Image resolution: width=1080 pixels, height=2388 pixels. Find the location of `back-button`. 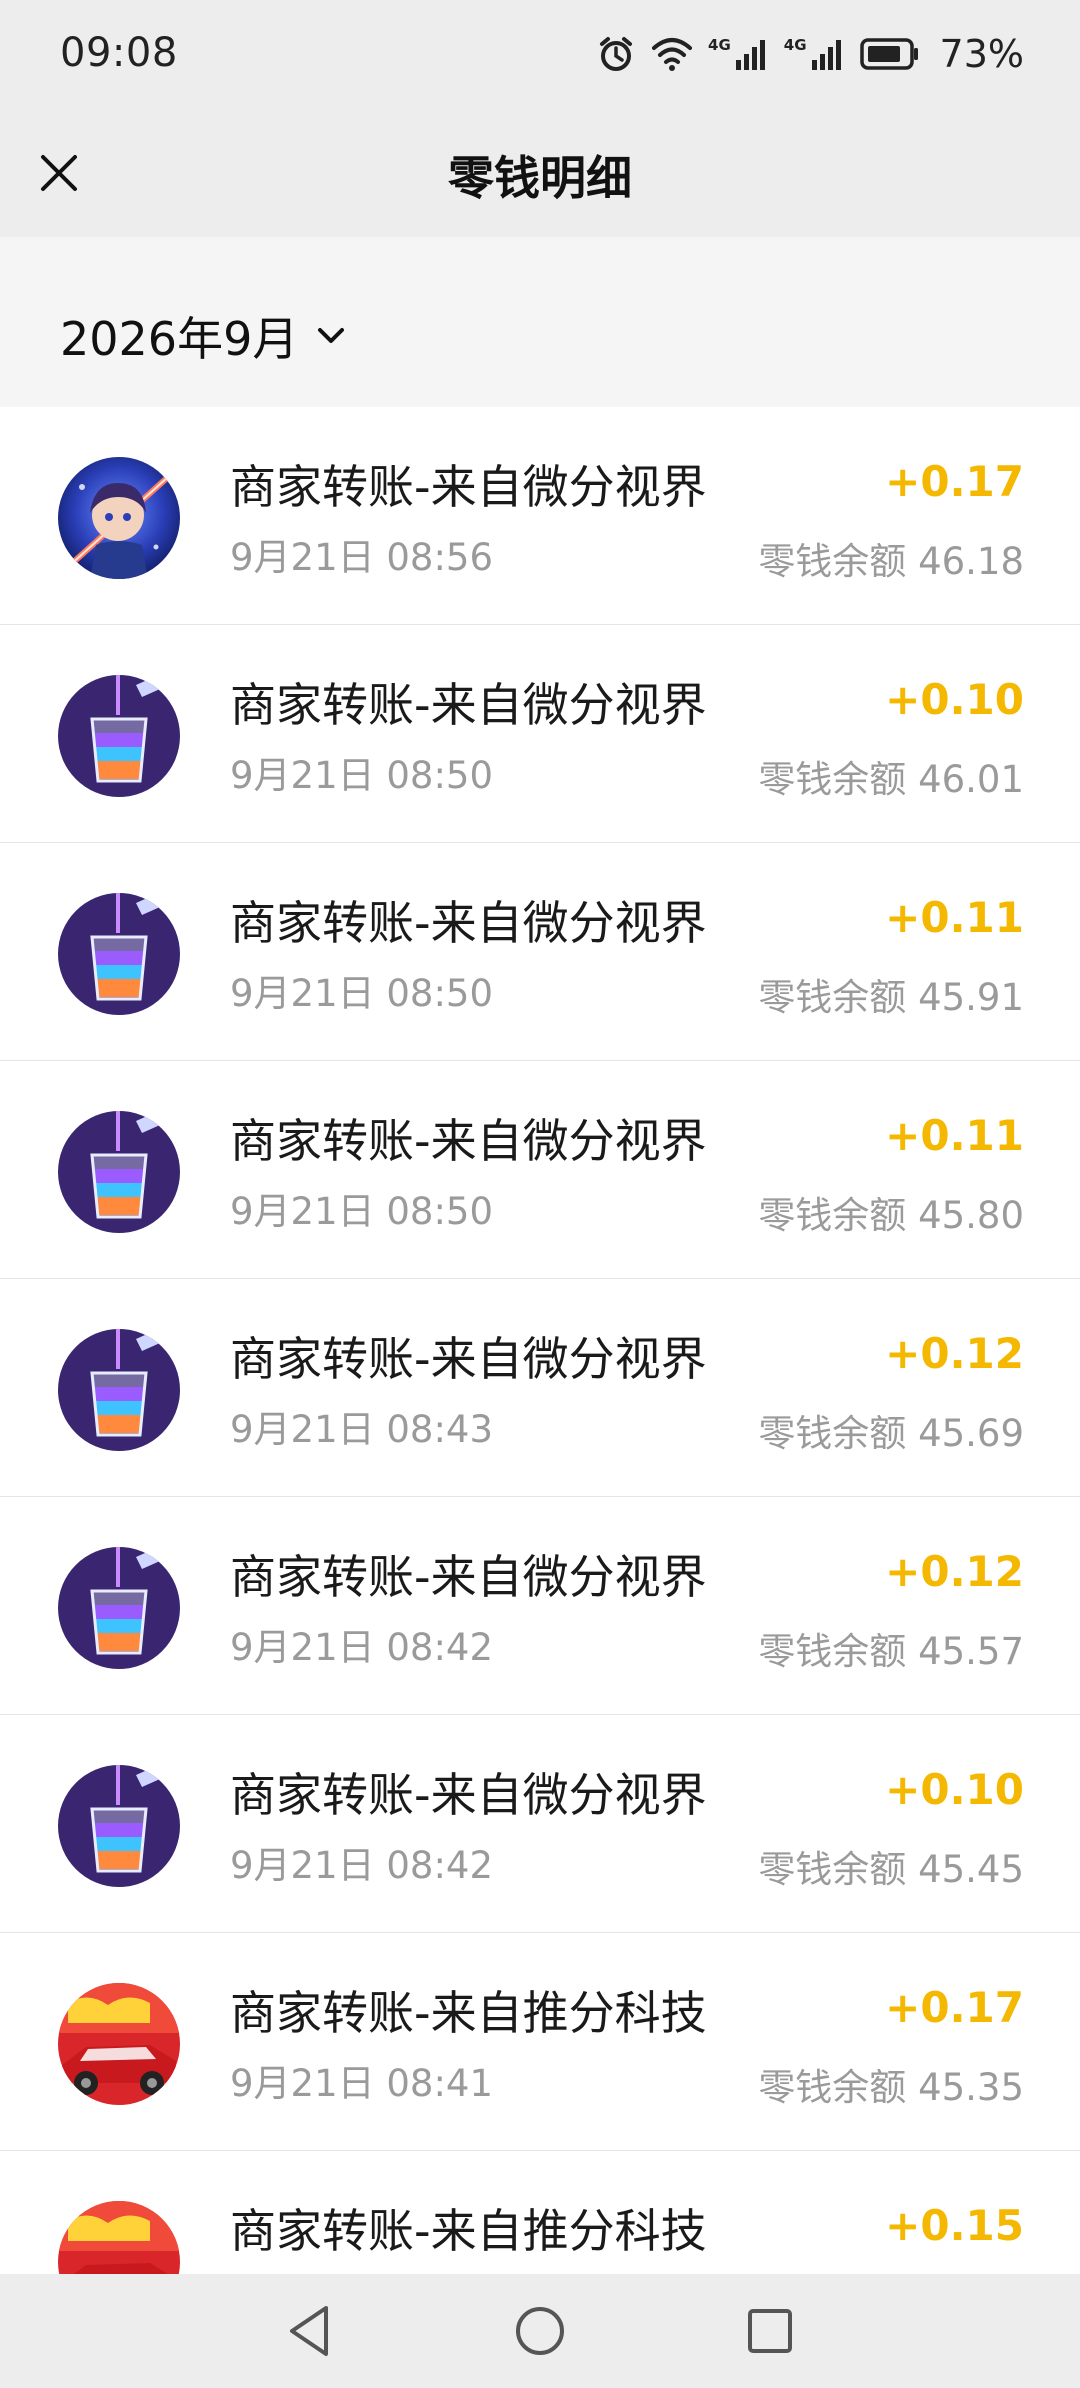

back-button is located at coordinates (309, 2331).